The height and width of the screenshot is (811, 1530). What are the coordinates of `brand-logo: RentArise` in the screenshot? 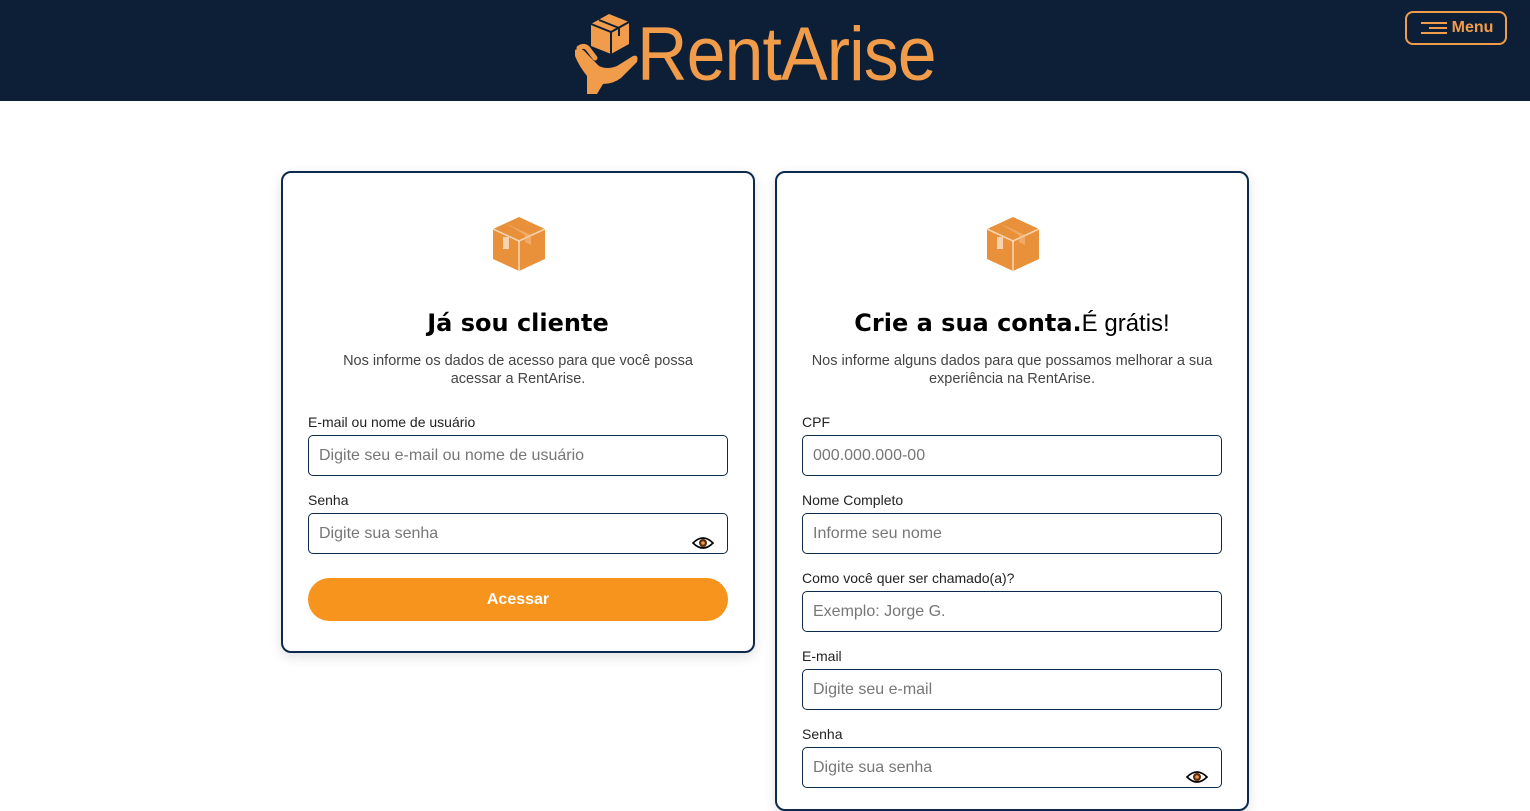 It's located at (767, 52).